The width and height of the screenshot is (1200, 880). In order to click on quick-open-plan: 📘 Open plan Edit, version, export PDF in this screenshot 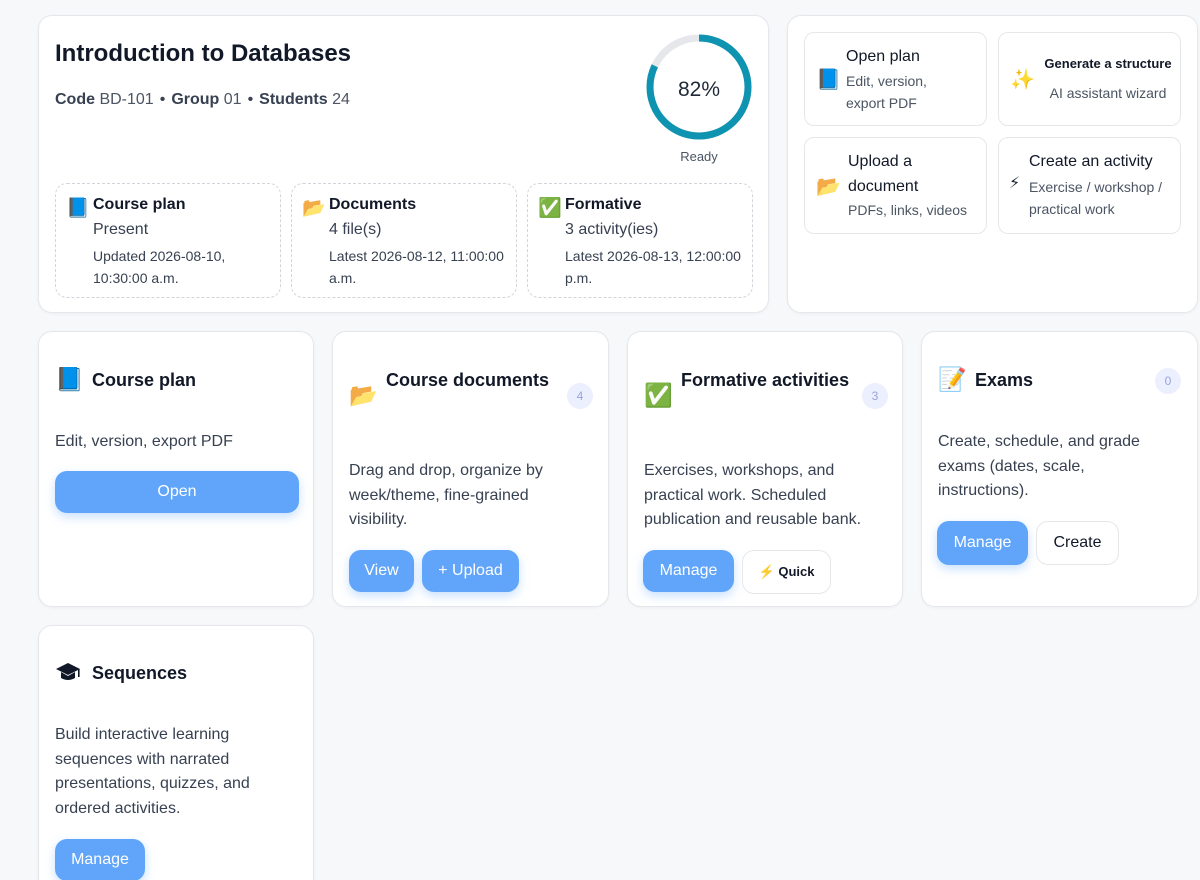, I will do `click(895, 79)`.